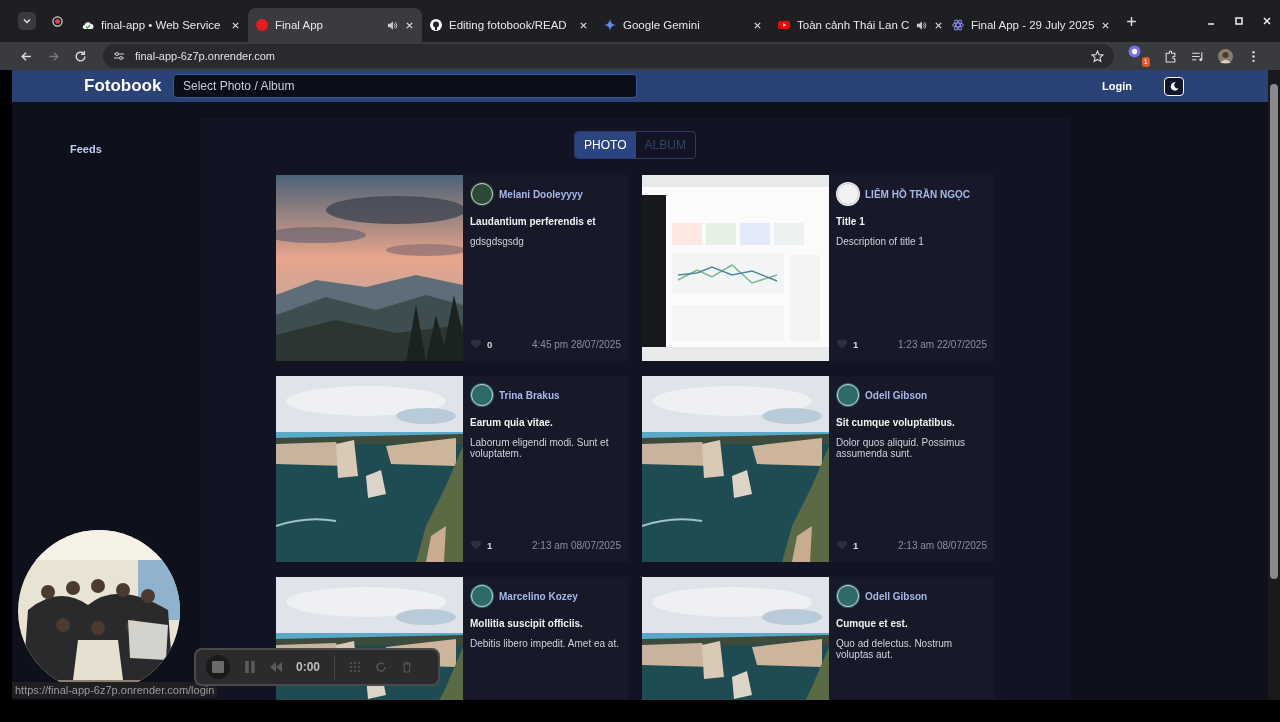 The width and height of the screenshot is (1280, 722). I want to click on stop-button, so click(218, 667).